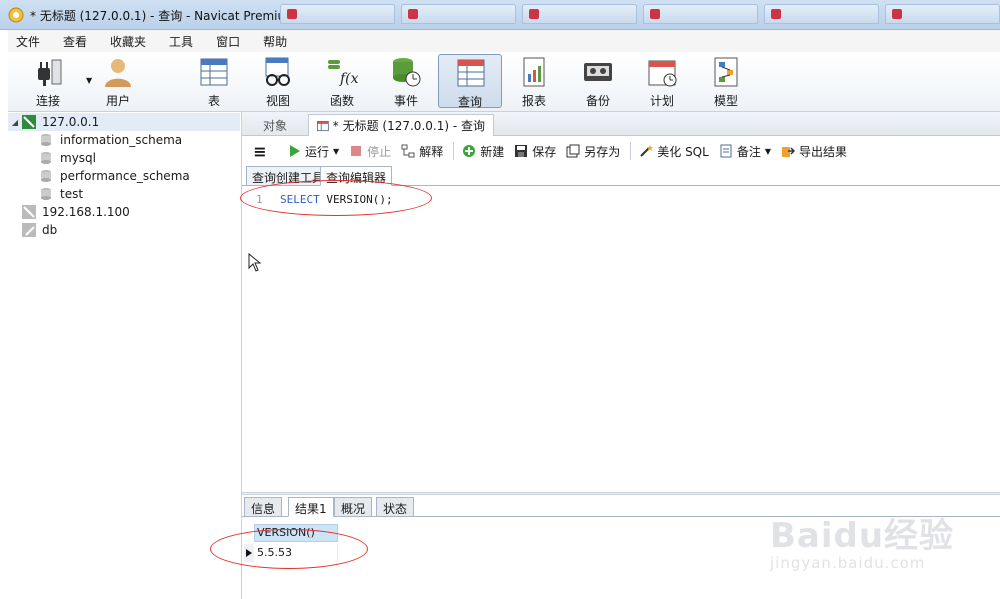 Image resolution: width=1000 pixels, height=599 pixels. I want to click on magic-wand-icon, so click(647, 151).